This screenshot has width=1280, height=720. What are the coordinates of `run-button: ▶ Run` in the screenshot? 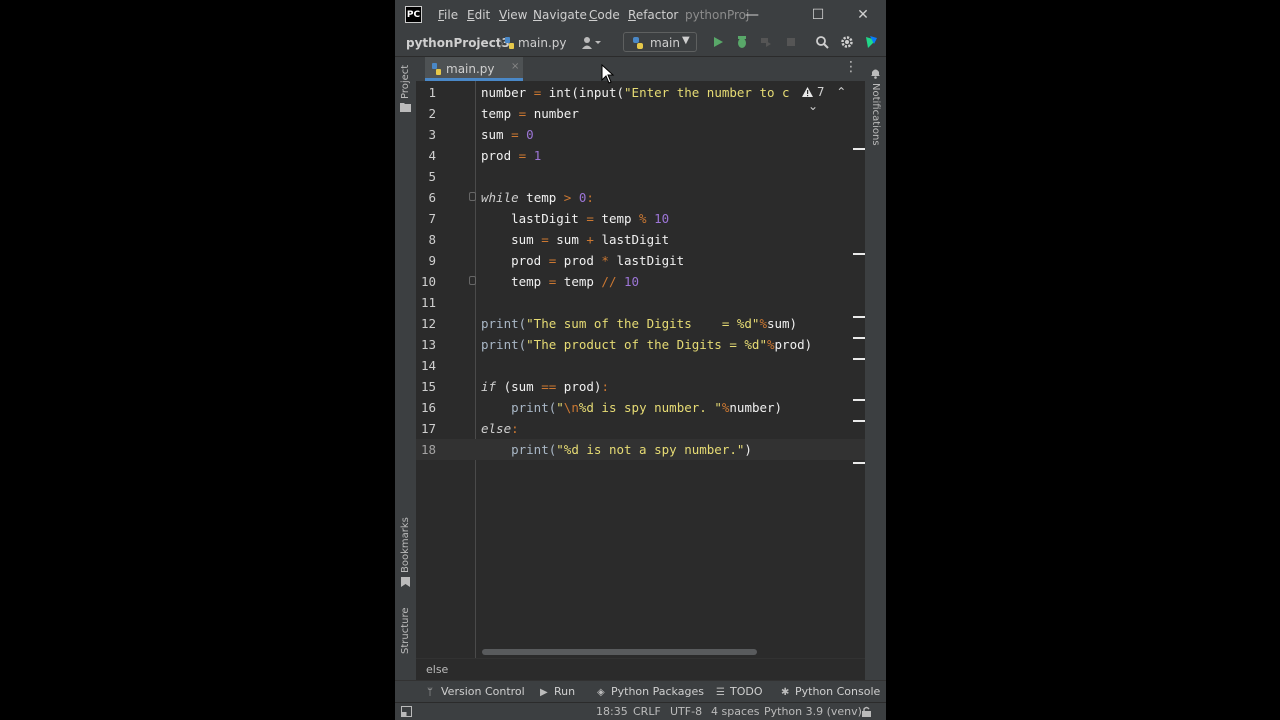 It's located at (557, 691).